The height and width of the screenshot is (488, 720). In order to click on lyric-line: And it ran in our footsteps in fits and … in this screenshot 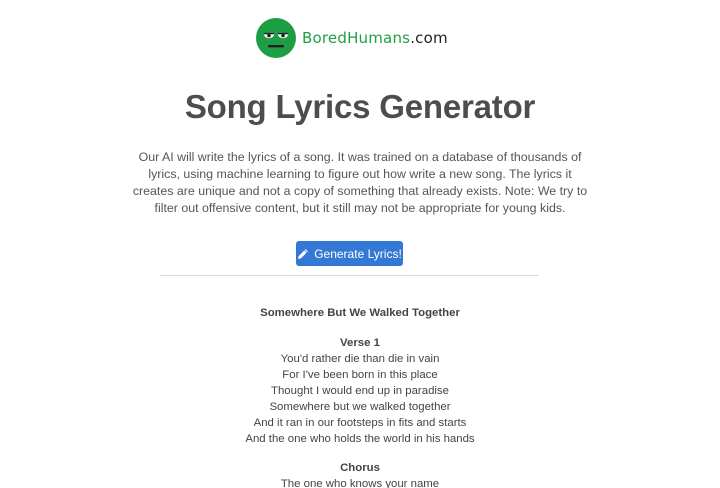, I will do `click(360, 423)`.